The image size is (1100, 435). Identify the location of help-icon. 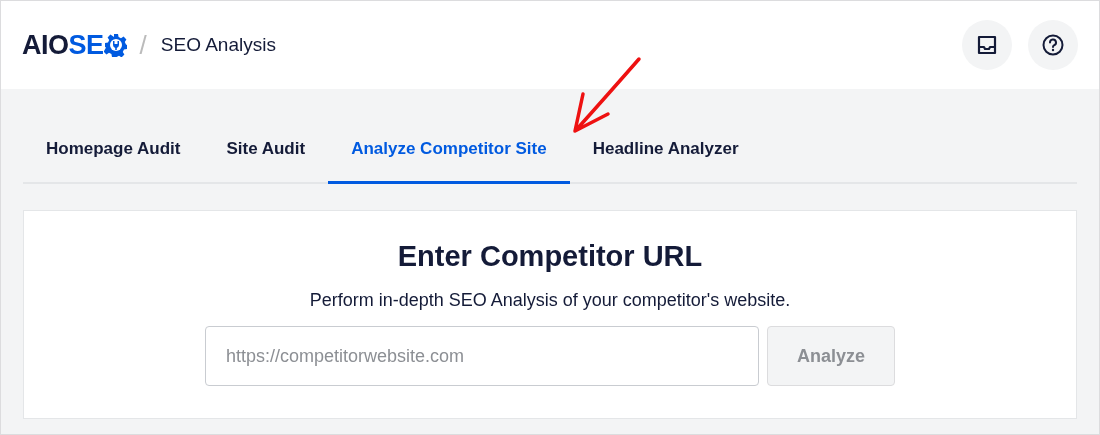
(1053, 45).